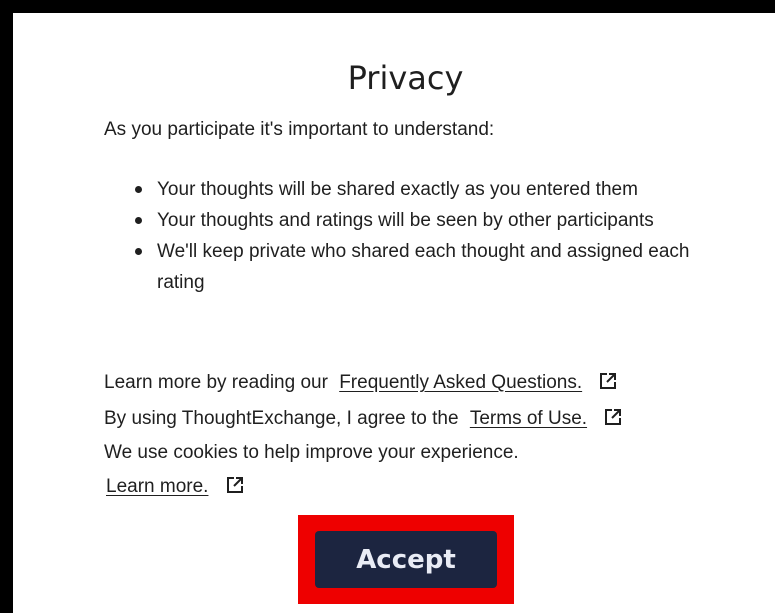 This screenshot has width=775, height=613. Describe the element at coordinates (528, 418) in the screenshot. I see `terms-link: Terms of Use.` at that location.